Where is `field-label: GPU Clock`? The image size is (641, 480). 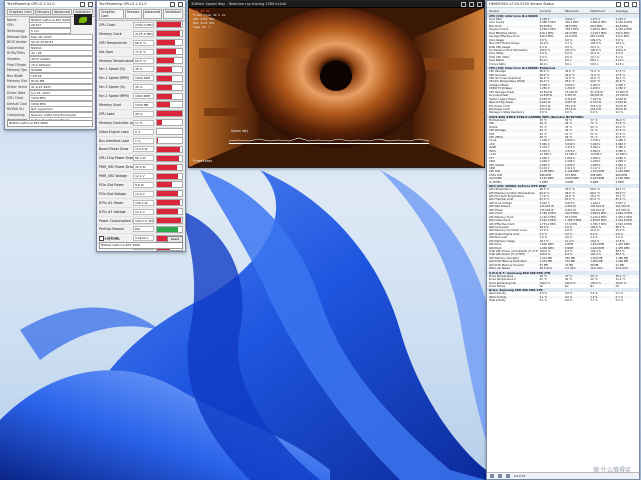
field-label: GPU Clock is located at coordinates (15, 98).